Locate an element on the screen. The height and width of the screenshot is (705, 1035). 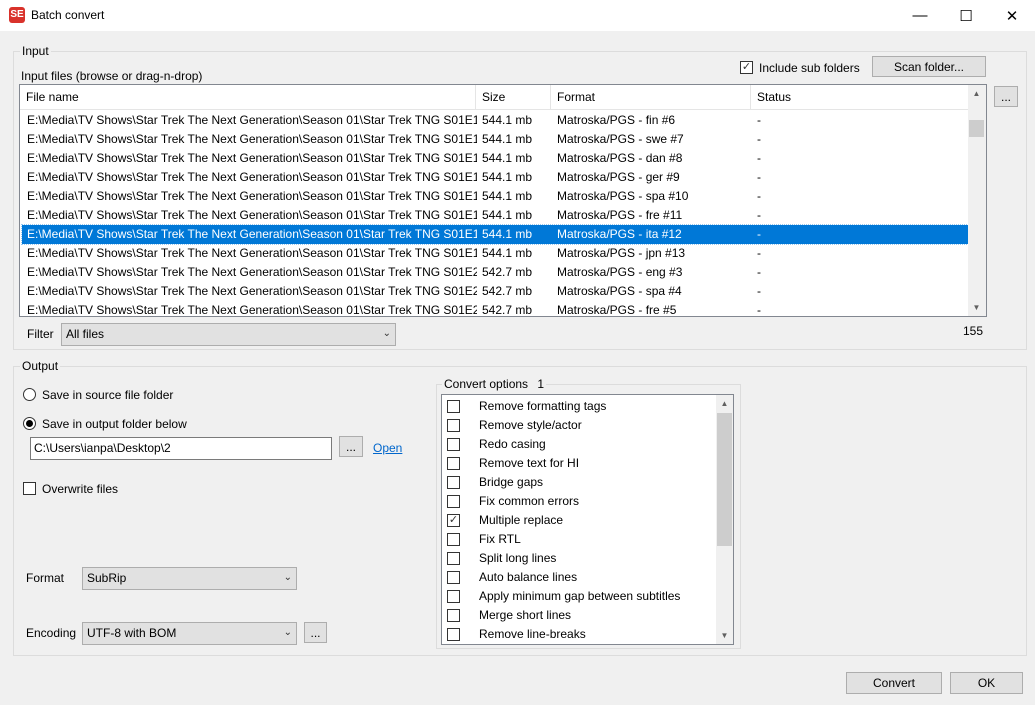
list-header: File name Size Format Status is located at coordinates (494, 97).